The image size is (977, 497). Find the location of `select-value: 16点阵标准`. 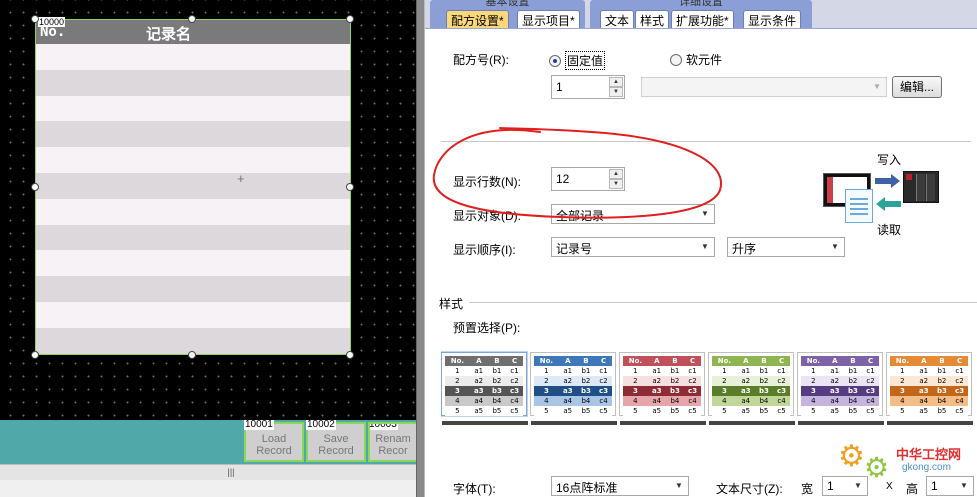

select-value: 16点阵标准 is located at coordinates (587, 488).